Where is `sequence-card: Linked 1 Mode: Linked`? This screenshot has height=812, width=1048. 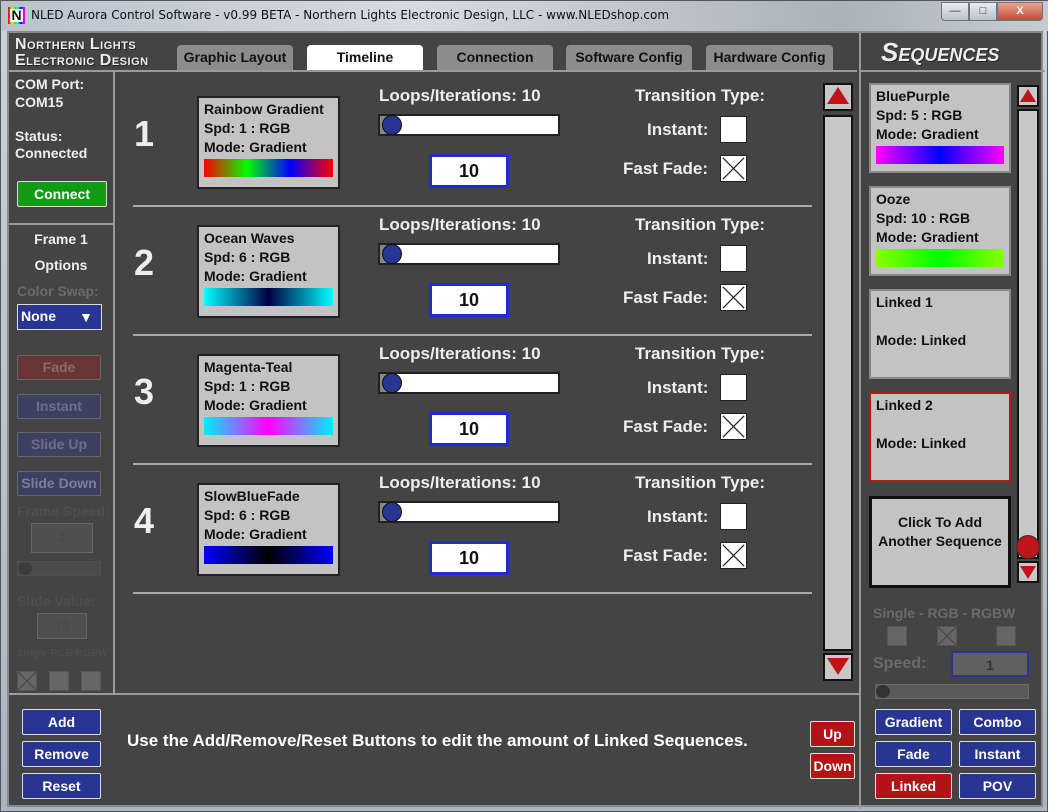
sequence-card: Linked 1 Mode: Linked is located at coordinates (940, 334).